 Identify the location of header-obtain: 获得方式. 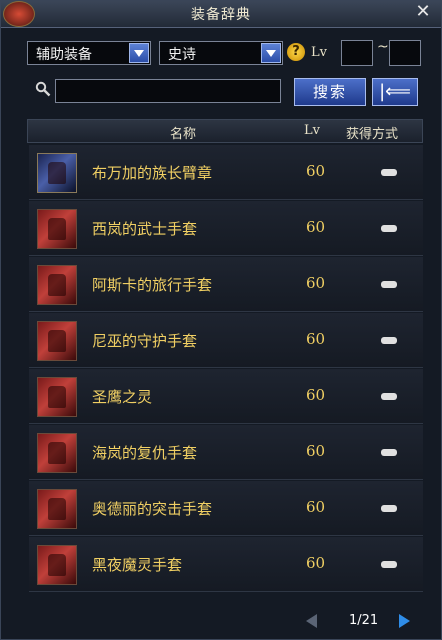
(372, 134).